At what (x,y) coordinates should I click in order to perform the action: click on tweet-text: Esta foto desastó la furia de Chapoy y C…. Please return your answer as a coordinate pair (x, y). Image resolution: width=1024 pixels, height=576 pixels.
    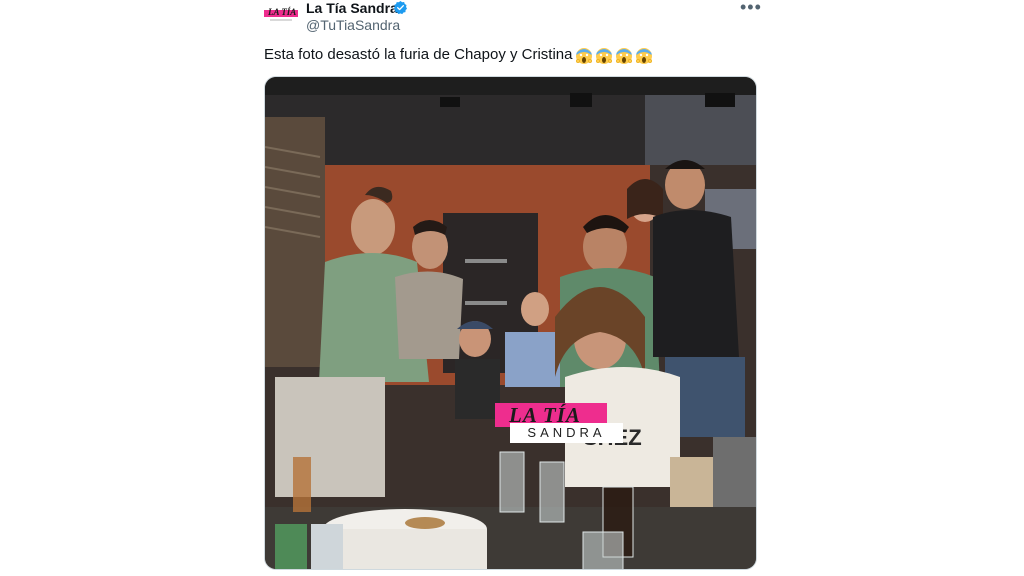
    Looking at the image, I should click on (458, 55).